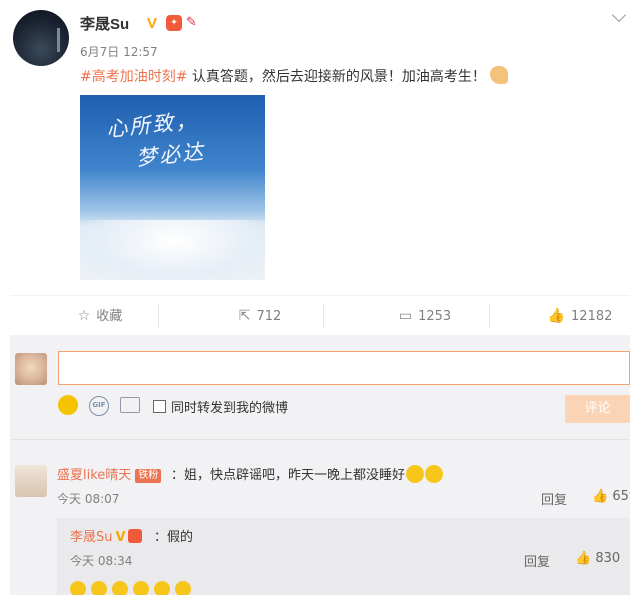 The width and height of the screenshot is (640, 595). Describe the element at coordinates (608, 558) in the screenshot. I see `reply-like-count: 830` at that location.